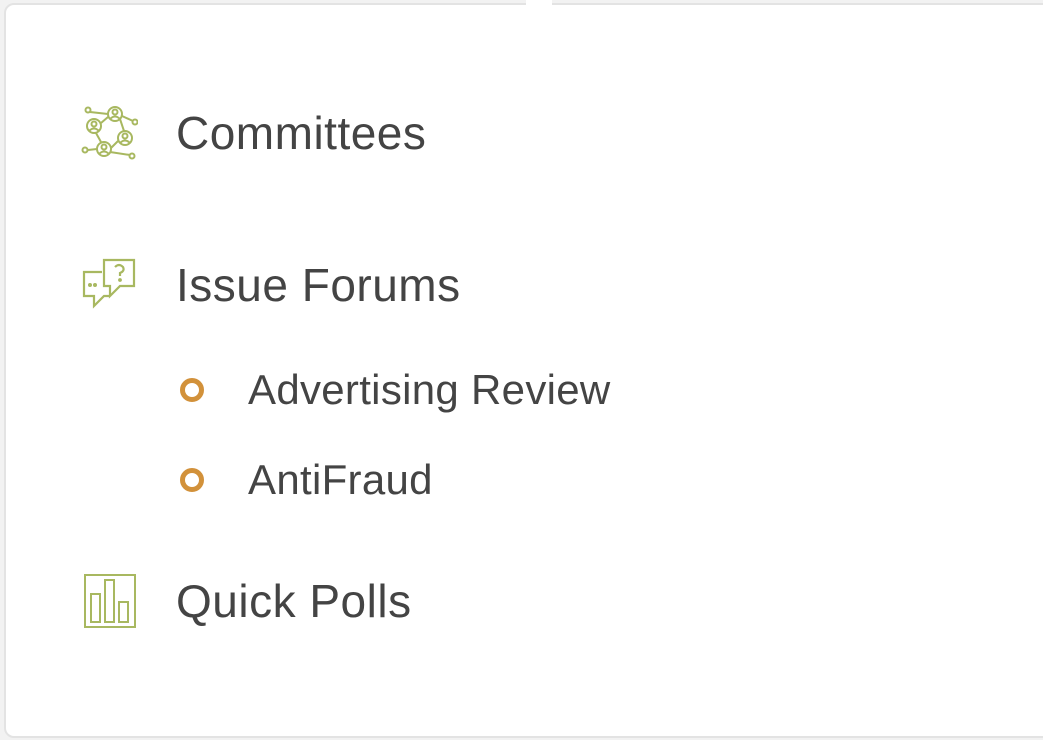  Describe the element at coordinates (539, 4) in the screenshot. I see `panel-caret` at that location.